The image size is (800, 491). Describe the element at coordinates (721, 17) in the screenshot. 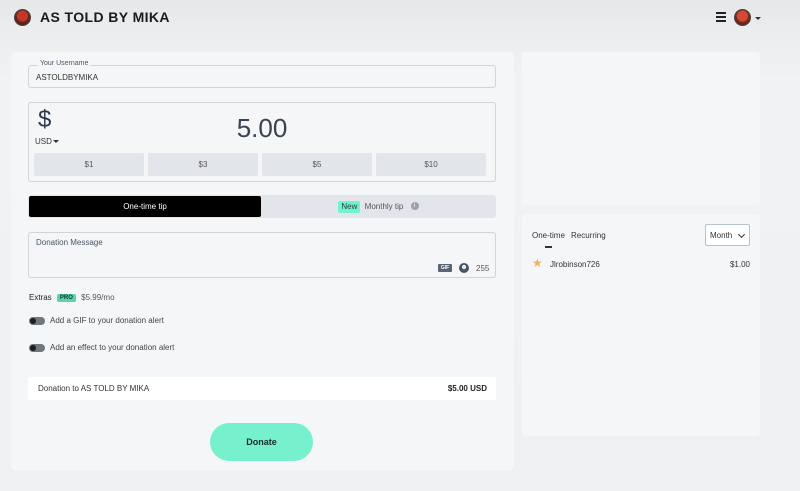

I see `hamburger-menu-icon` at that location.